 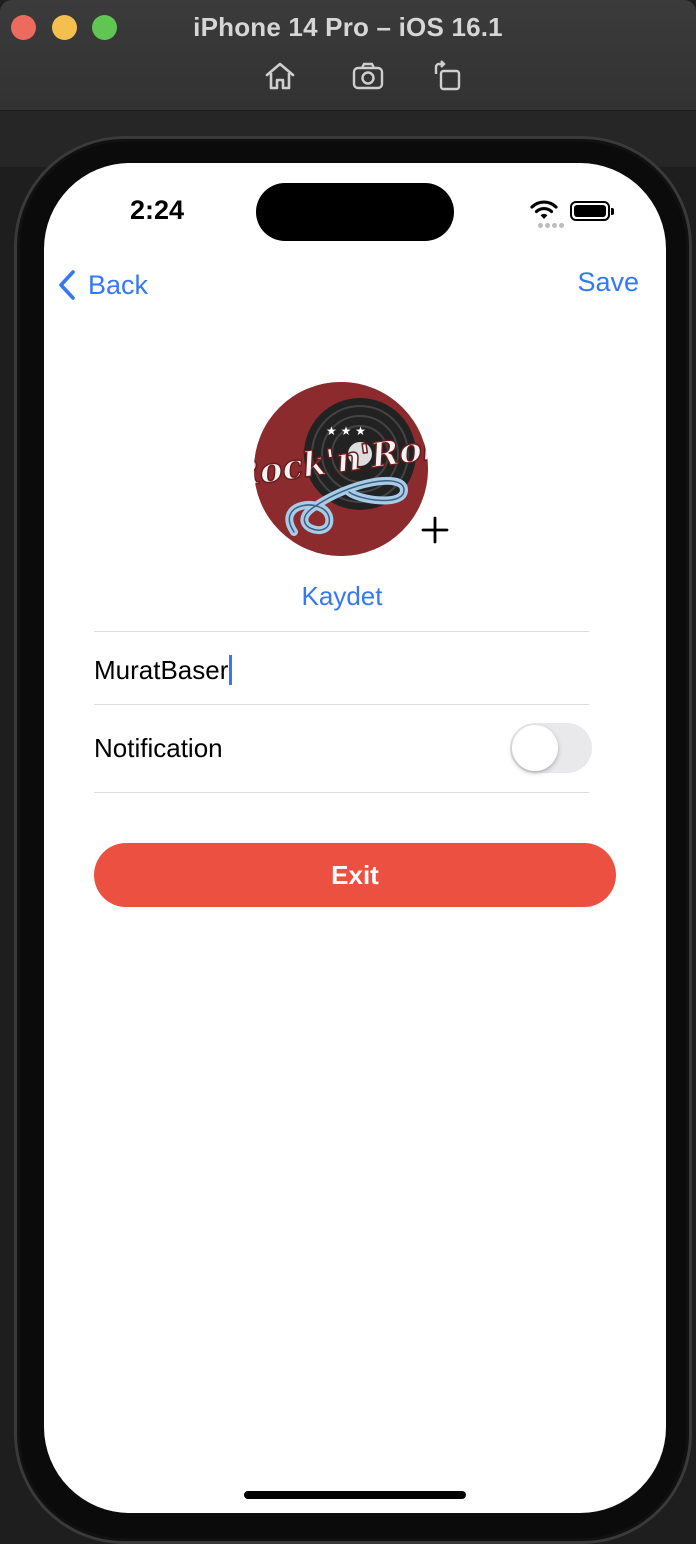 I want to click on screenshot-icon, so click(x=368, y=76).